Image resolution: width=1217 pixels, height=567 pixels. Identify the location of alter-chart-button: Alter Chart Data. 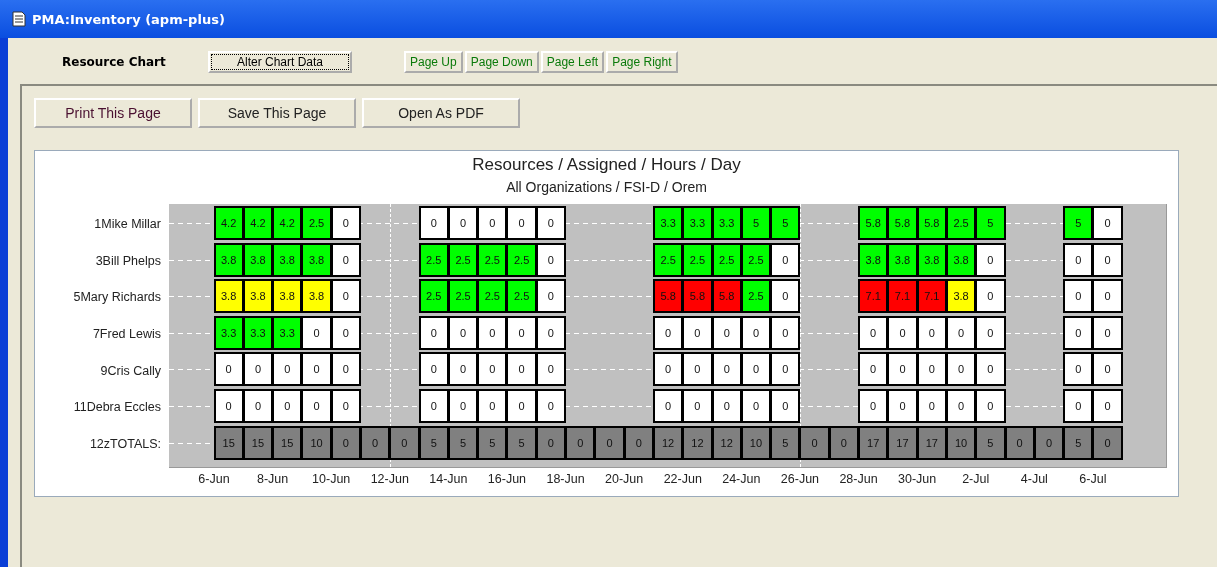
(280, 62).